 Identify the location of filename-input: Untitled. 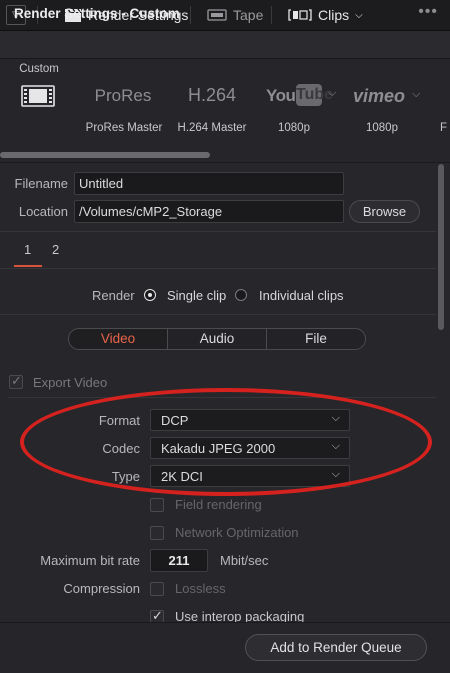
(209, 183).